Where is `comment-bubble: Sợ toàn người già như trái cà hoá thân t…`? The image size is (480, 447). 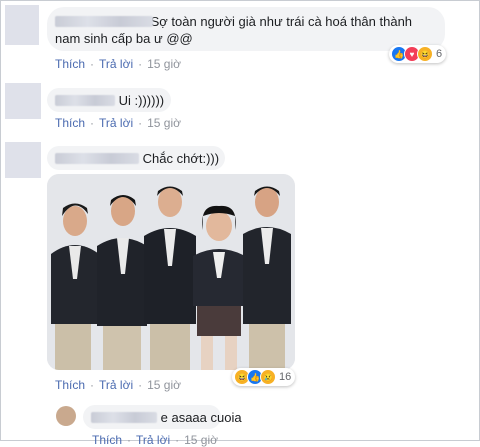
comment-bubble: Sợ toàn người già như trái cà hoá thân t… is located at coordinates (246, 29).